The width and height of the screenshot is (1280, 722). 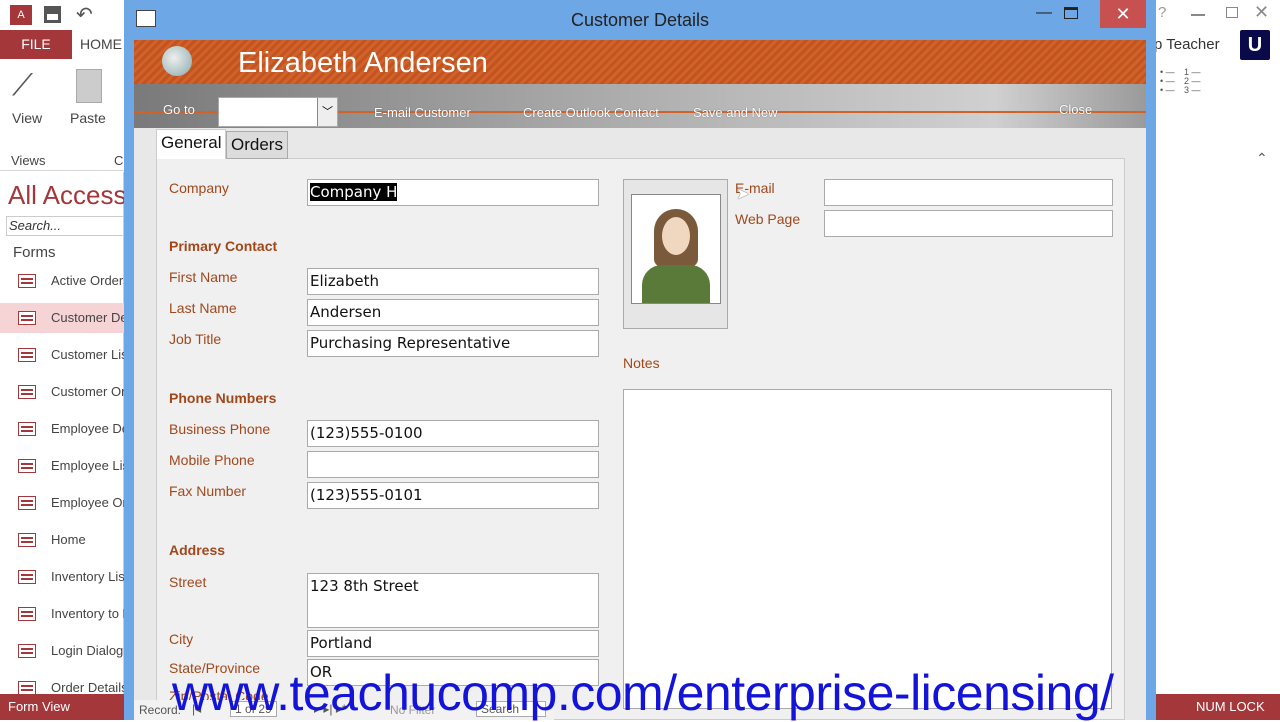 I want to click on fax-field: (123)555-0101, so click(x=453, y=495).